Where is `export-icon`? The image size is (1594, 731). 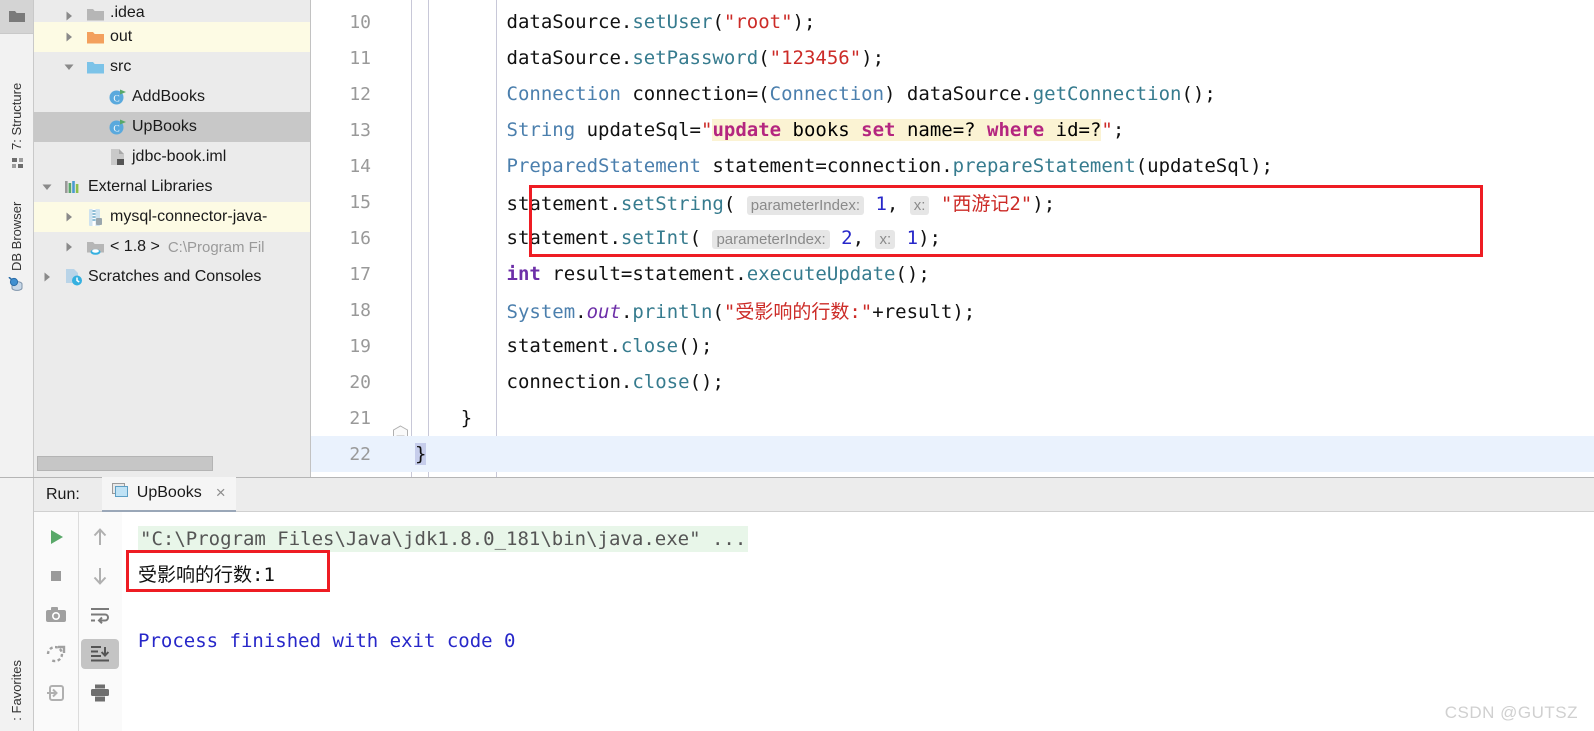
export-icon is located at coordinates (56, 693).